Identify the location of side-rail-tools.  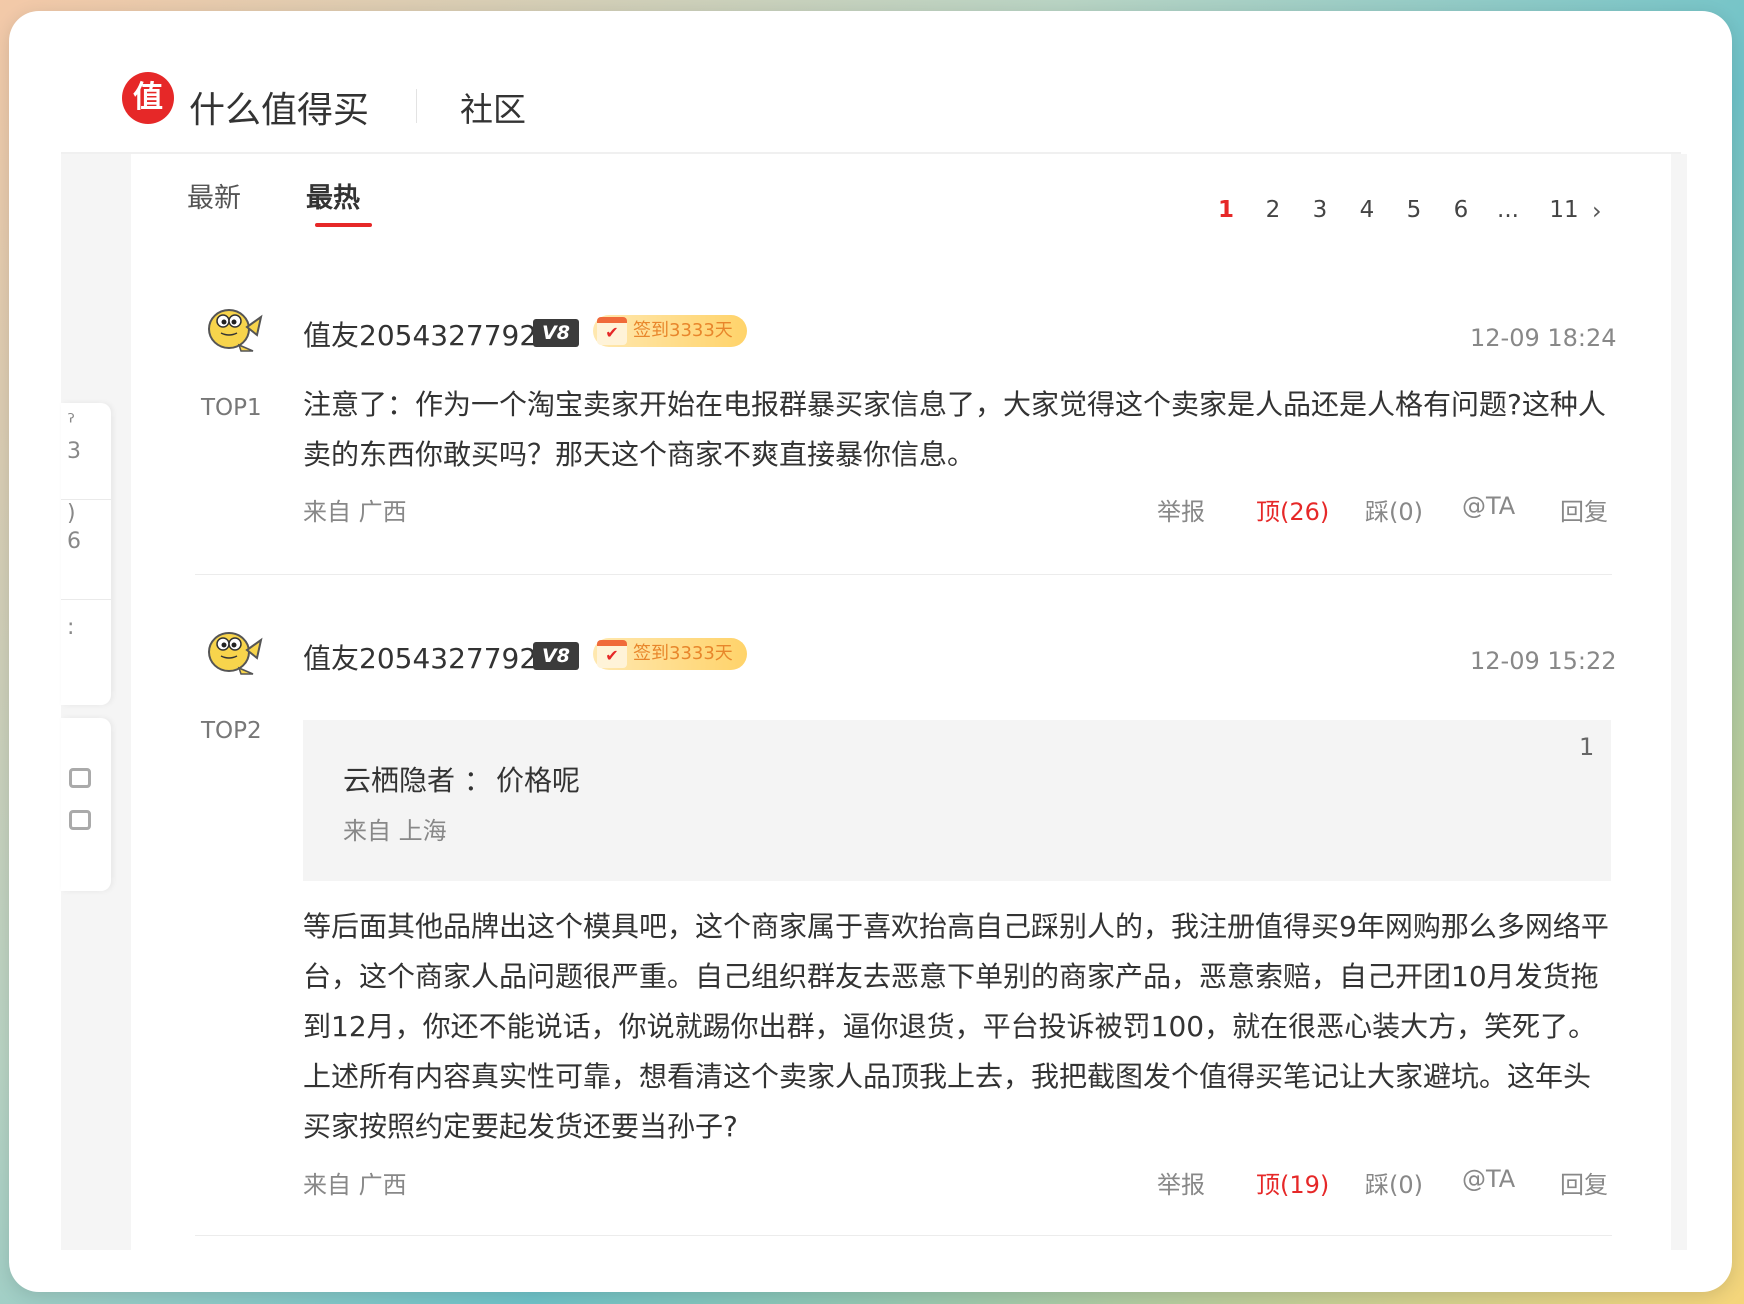
(86, 804).